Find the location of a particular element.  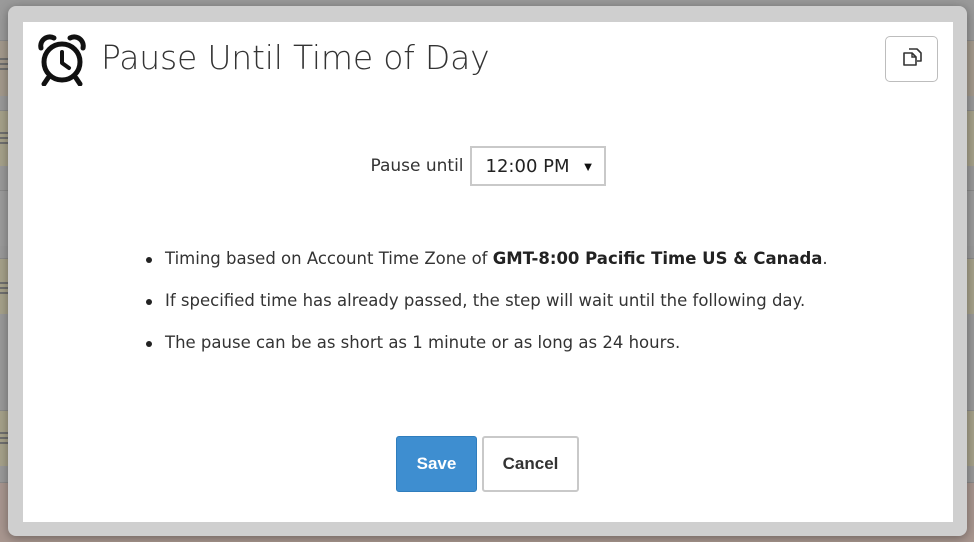

copy-icon is located at coordinates (912, 59).